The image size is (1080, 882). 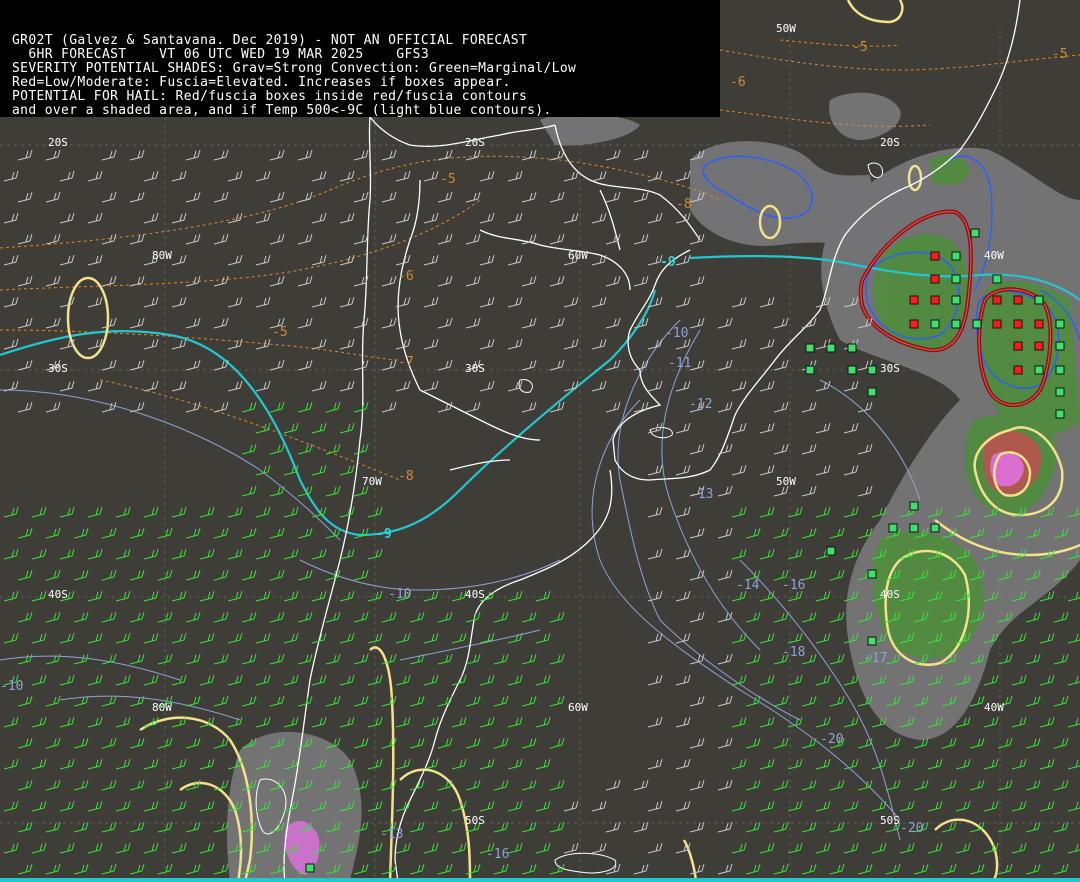 I want to click on contour-label: -12, so click(x=700, y=404).